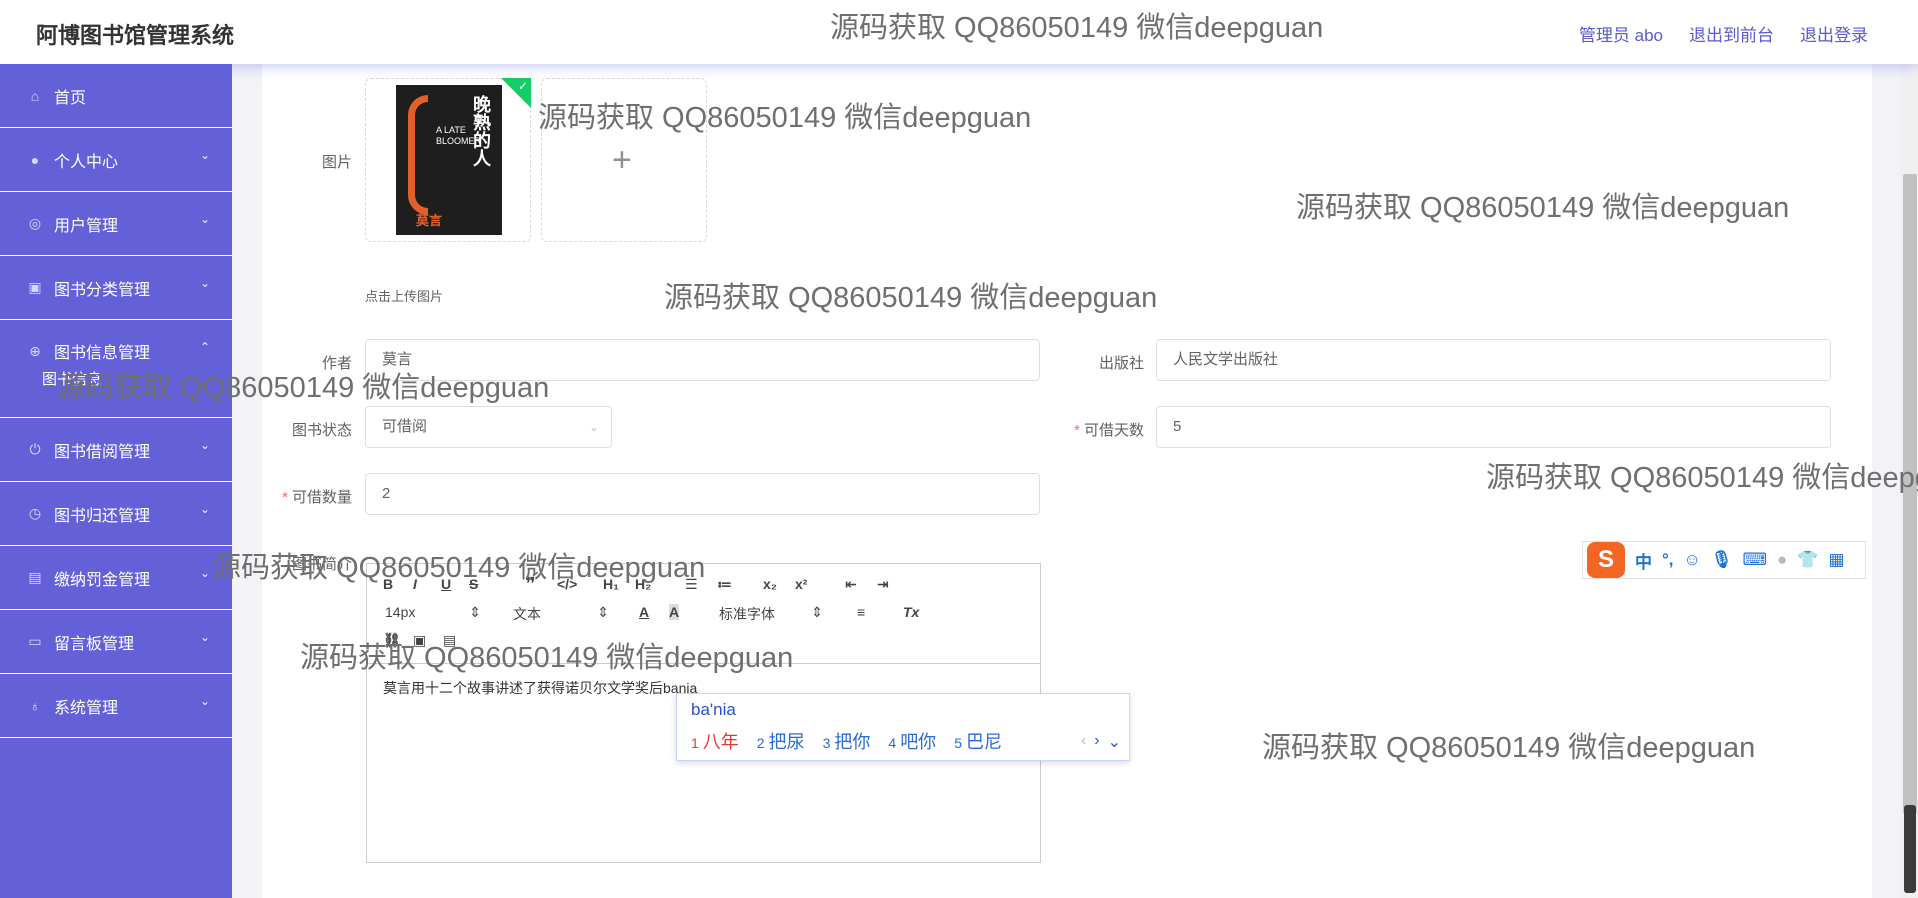  What do you see at coordinates (958, 743) in the screenshot?
I see `candidate-number: 5` at bounding box center [958, 743].